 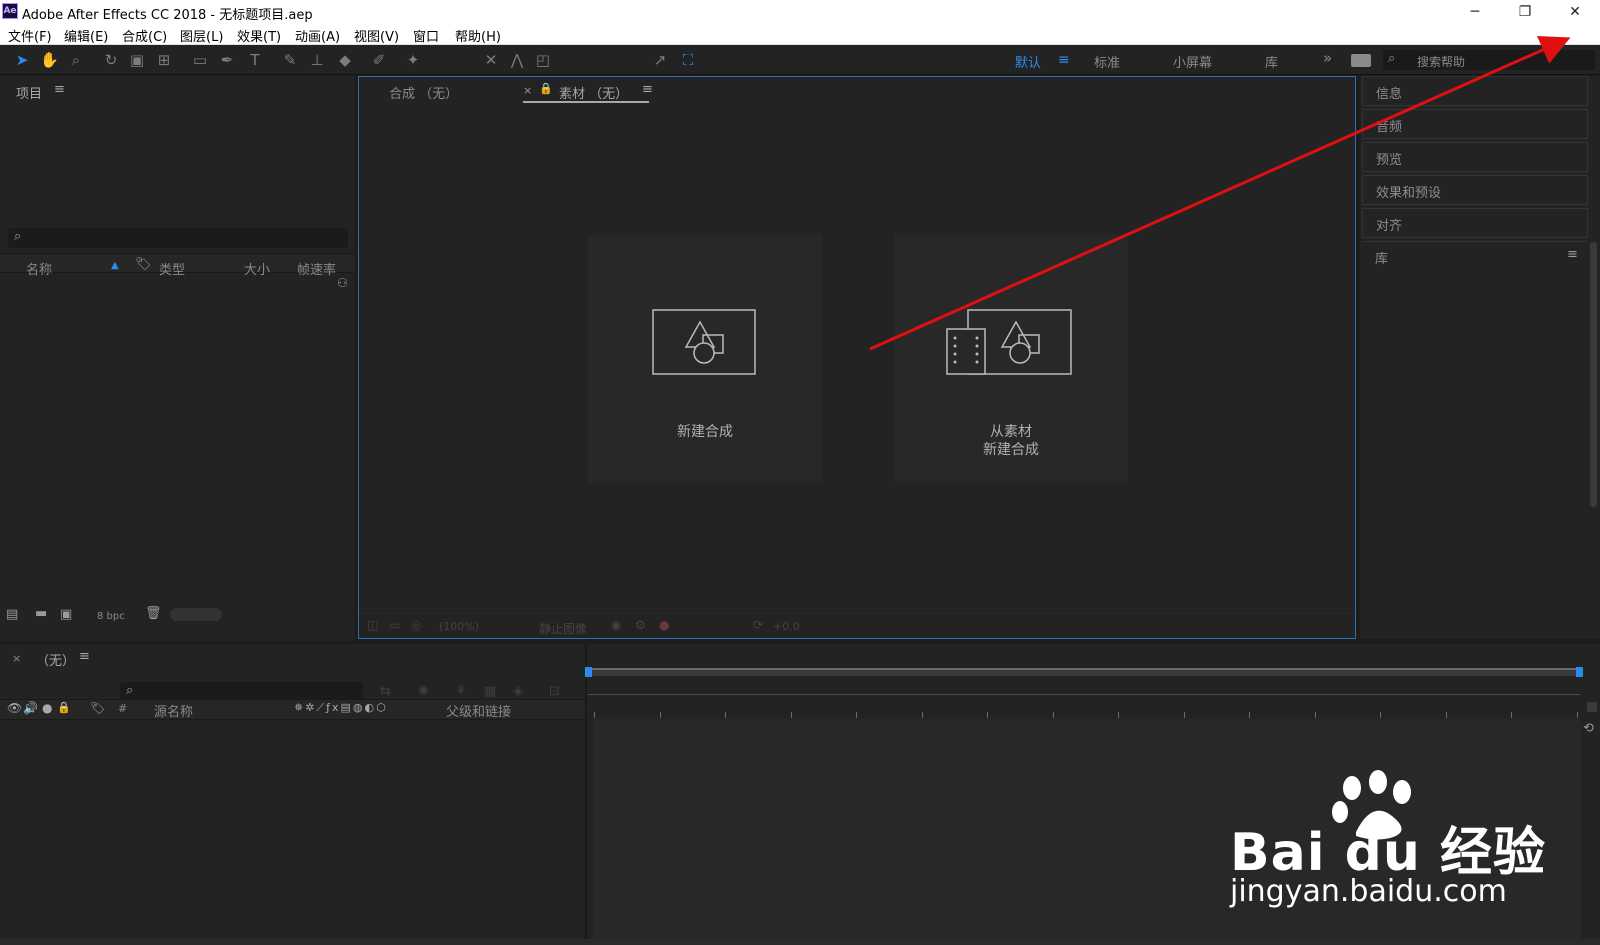 I want to click on panel-preview: 预览, so click(x=1475, y=157).